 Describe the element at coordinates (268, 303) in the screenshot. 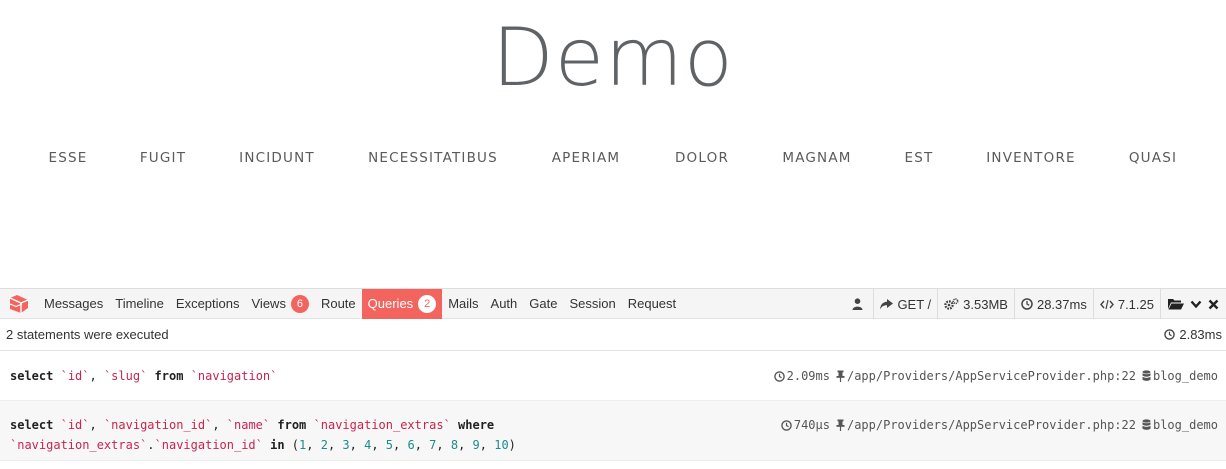

I see `tab-views-label: Views` at that location.